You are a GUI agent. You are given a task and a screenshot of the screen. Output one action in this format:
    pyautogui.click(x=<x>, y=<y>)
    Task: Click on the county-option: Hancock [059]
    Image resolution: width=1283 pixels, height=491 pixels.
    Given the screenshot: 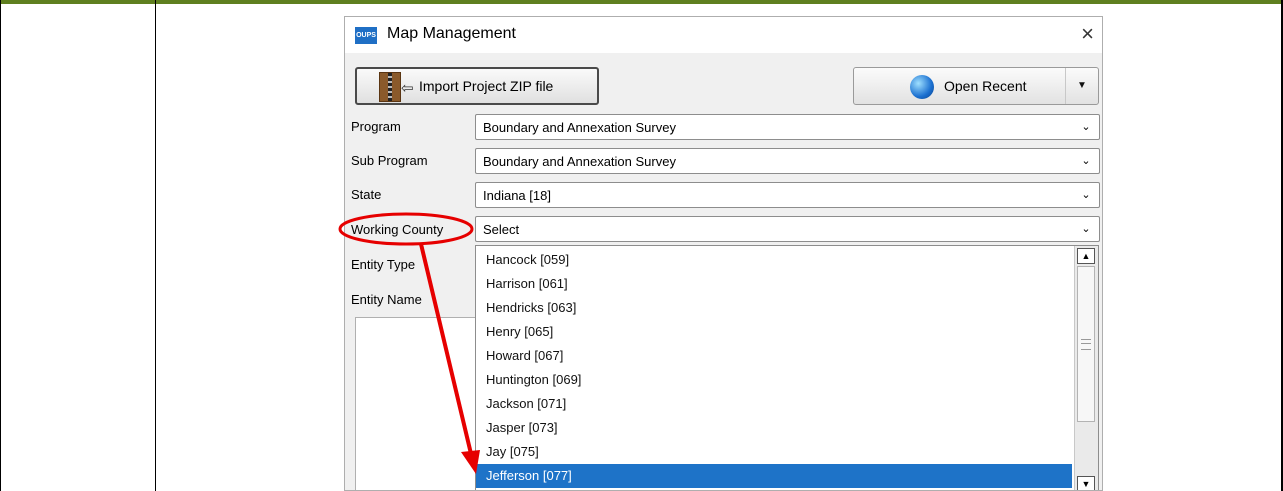 What is the action you would take?
    pyautogui.click(x=774, y=260)
    